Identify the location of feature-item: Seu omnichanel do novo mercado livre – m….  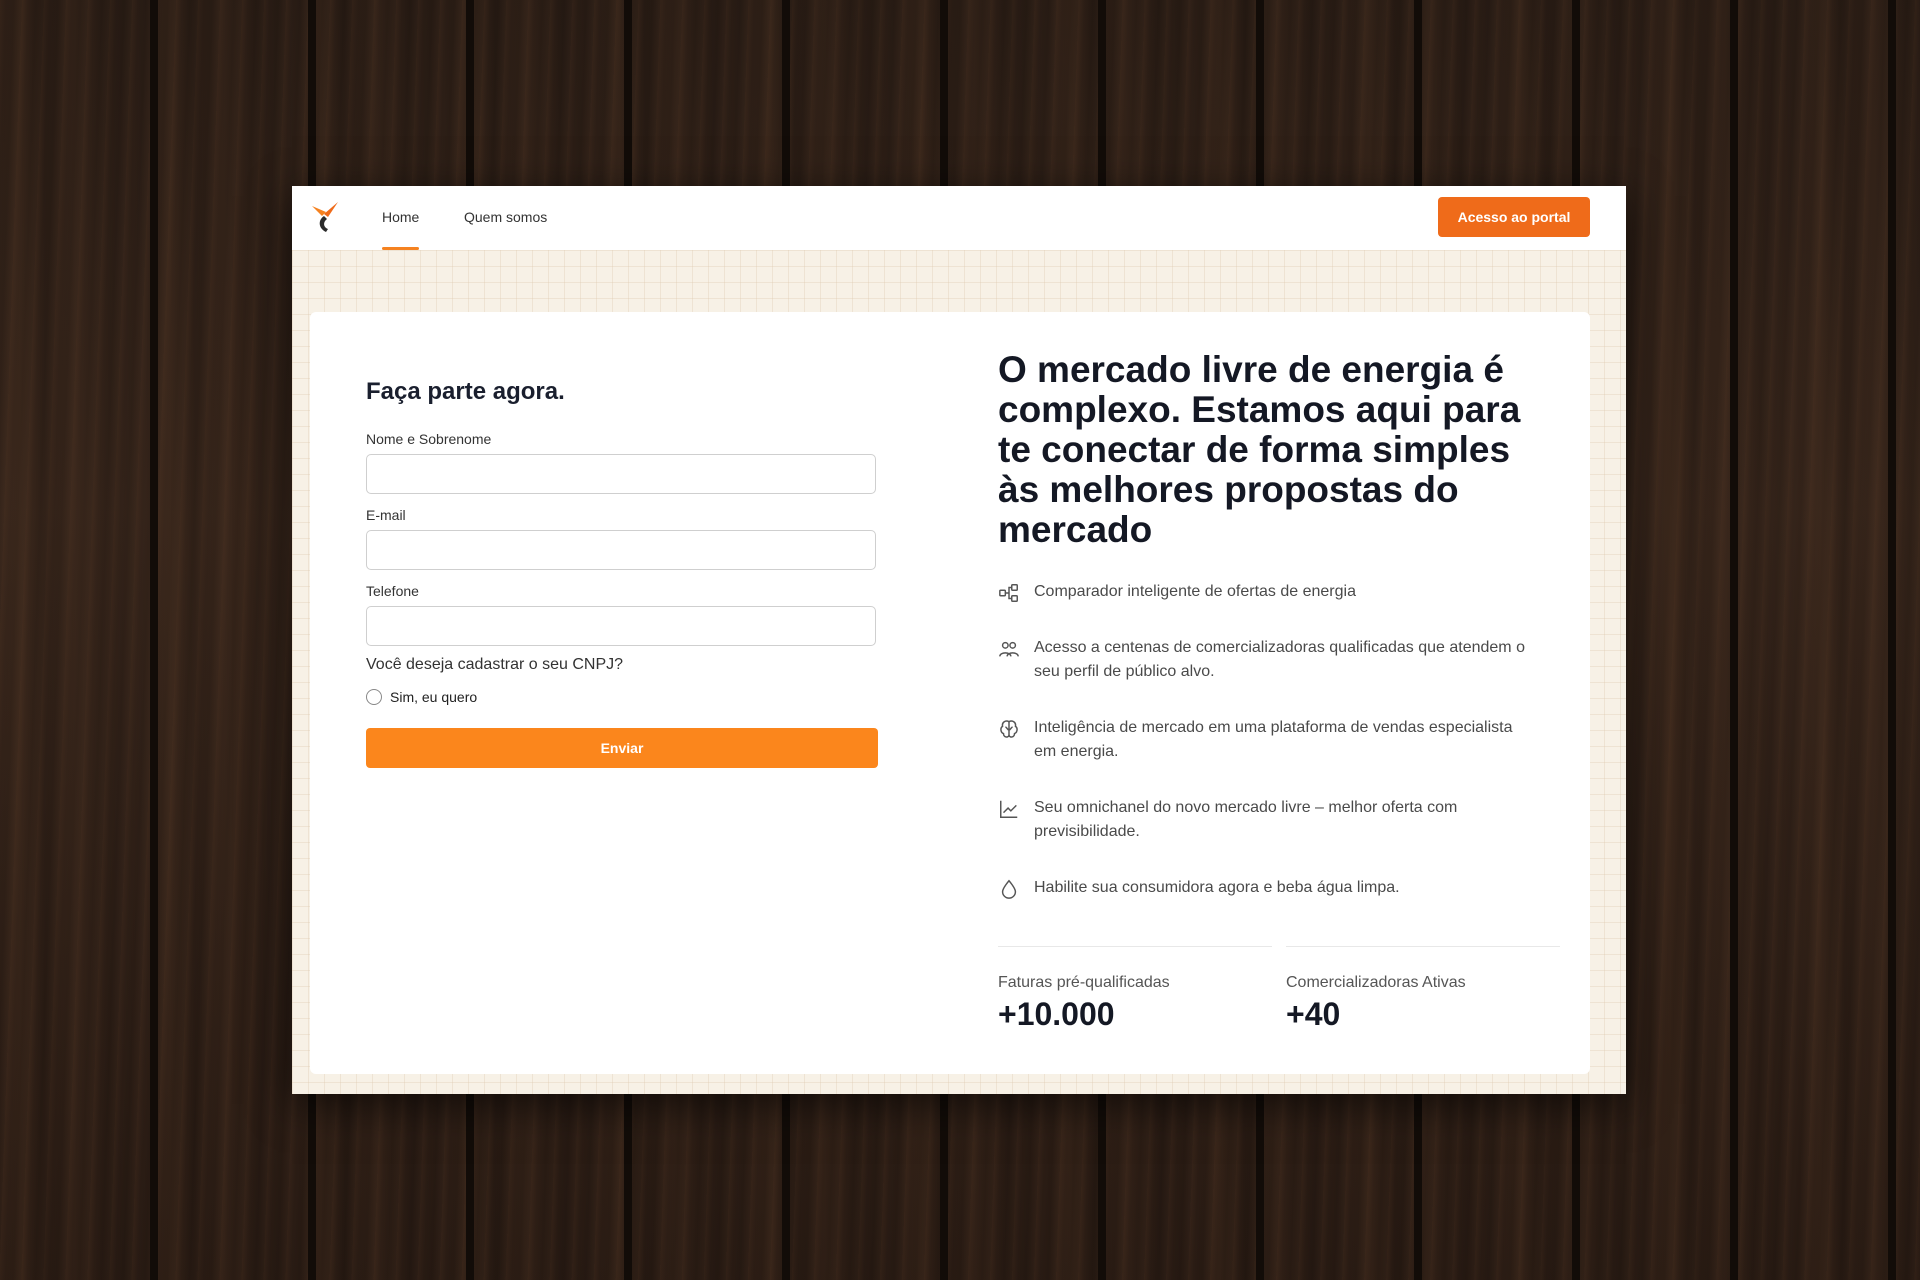
(1268, 820).